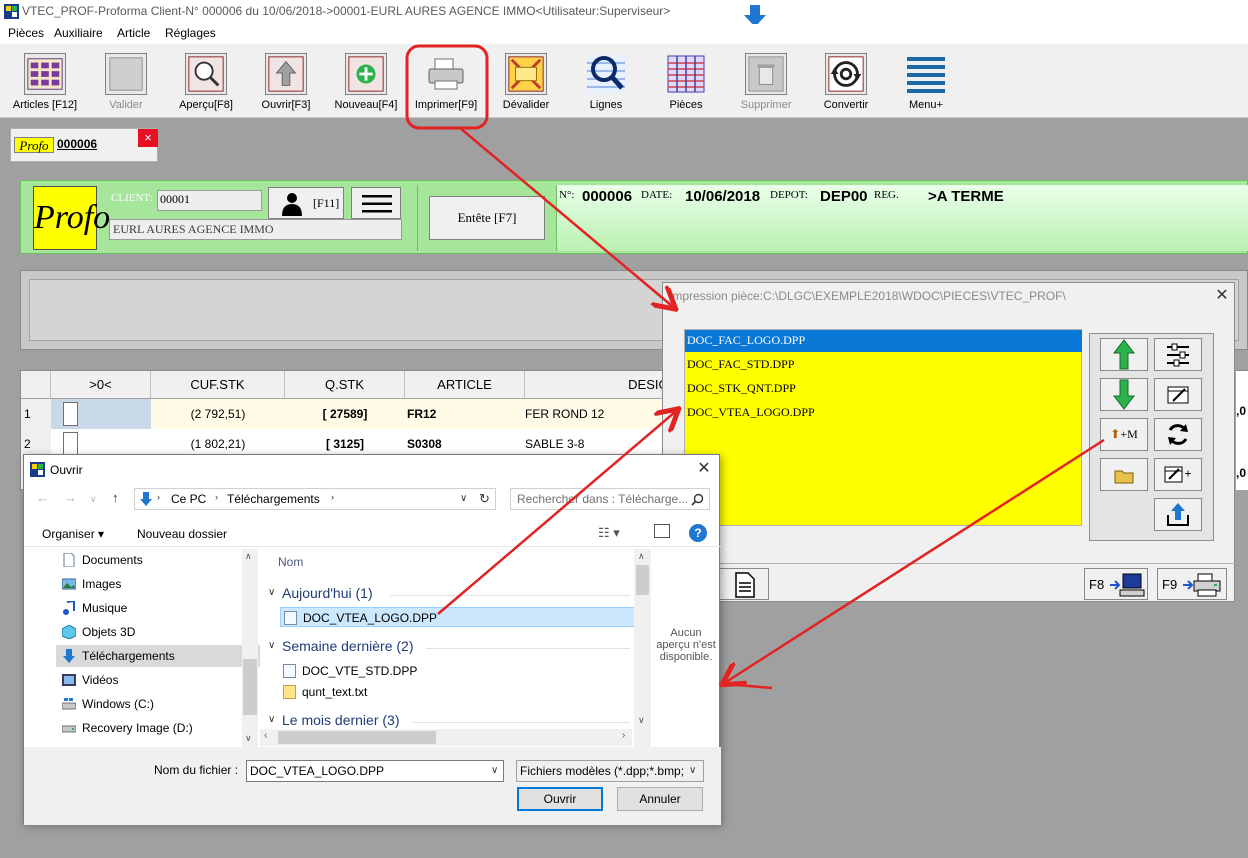  Describe the element at coordinates (883, 413) in the screenshot. I see `list-item: DOC_VTEA_LOGO.DPP` at that location.